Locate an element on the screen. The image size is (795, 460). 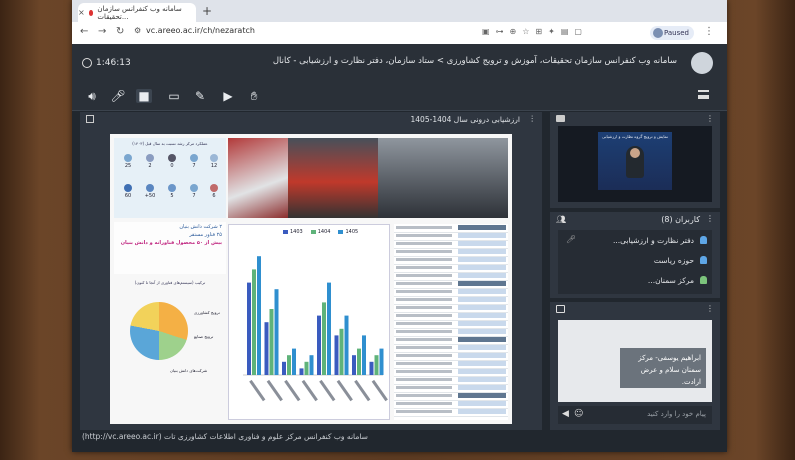
browser-menu-button: ⋮ is located at coordinates (709, 31).